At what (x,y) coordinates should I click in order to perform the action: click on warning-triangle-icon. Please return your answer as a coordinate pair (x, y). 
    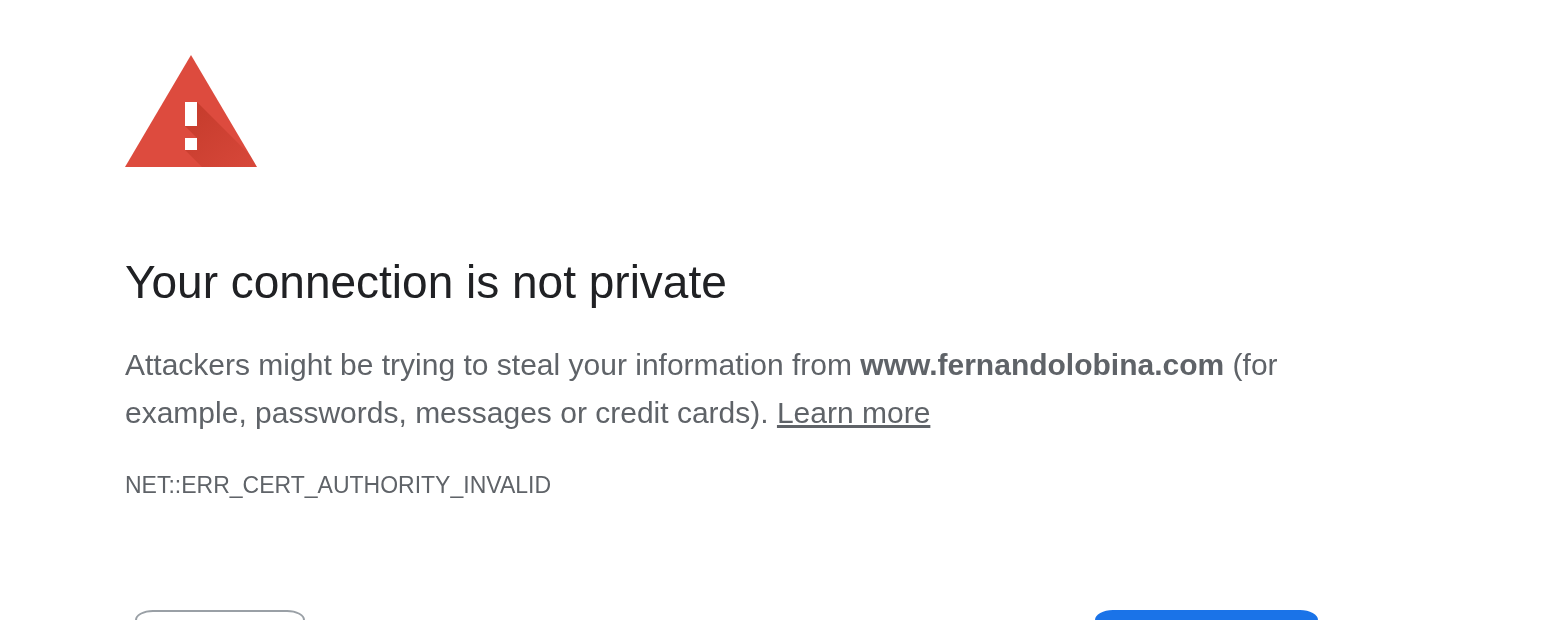
    Looking at the image, I should click on (191, 111).